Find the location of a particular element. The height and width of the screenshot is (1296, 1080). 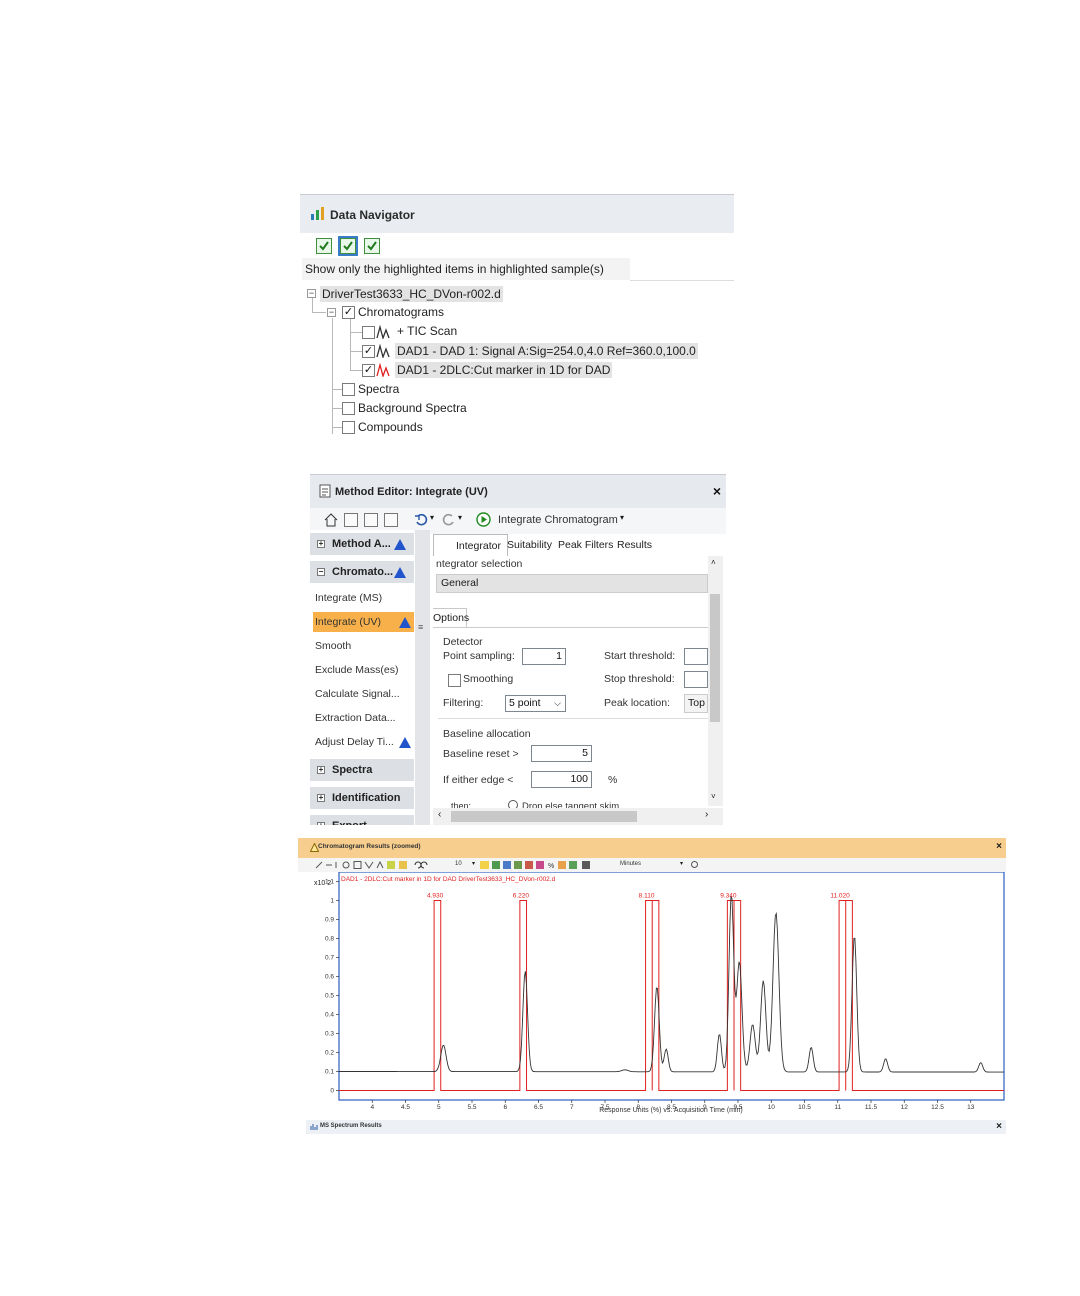

chevron-down-icon: ⌵ is located at coordinates (557, 703).